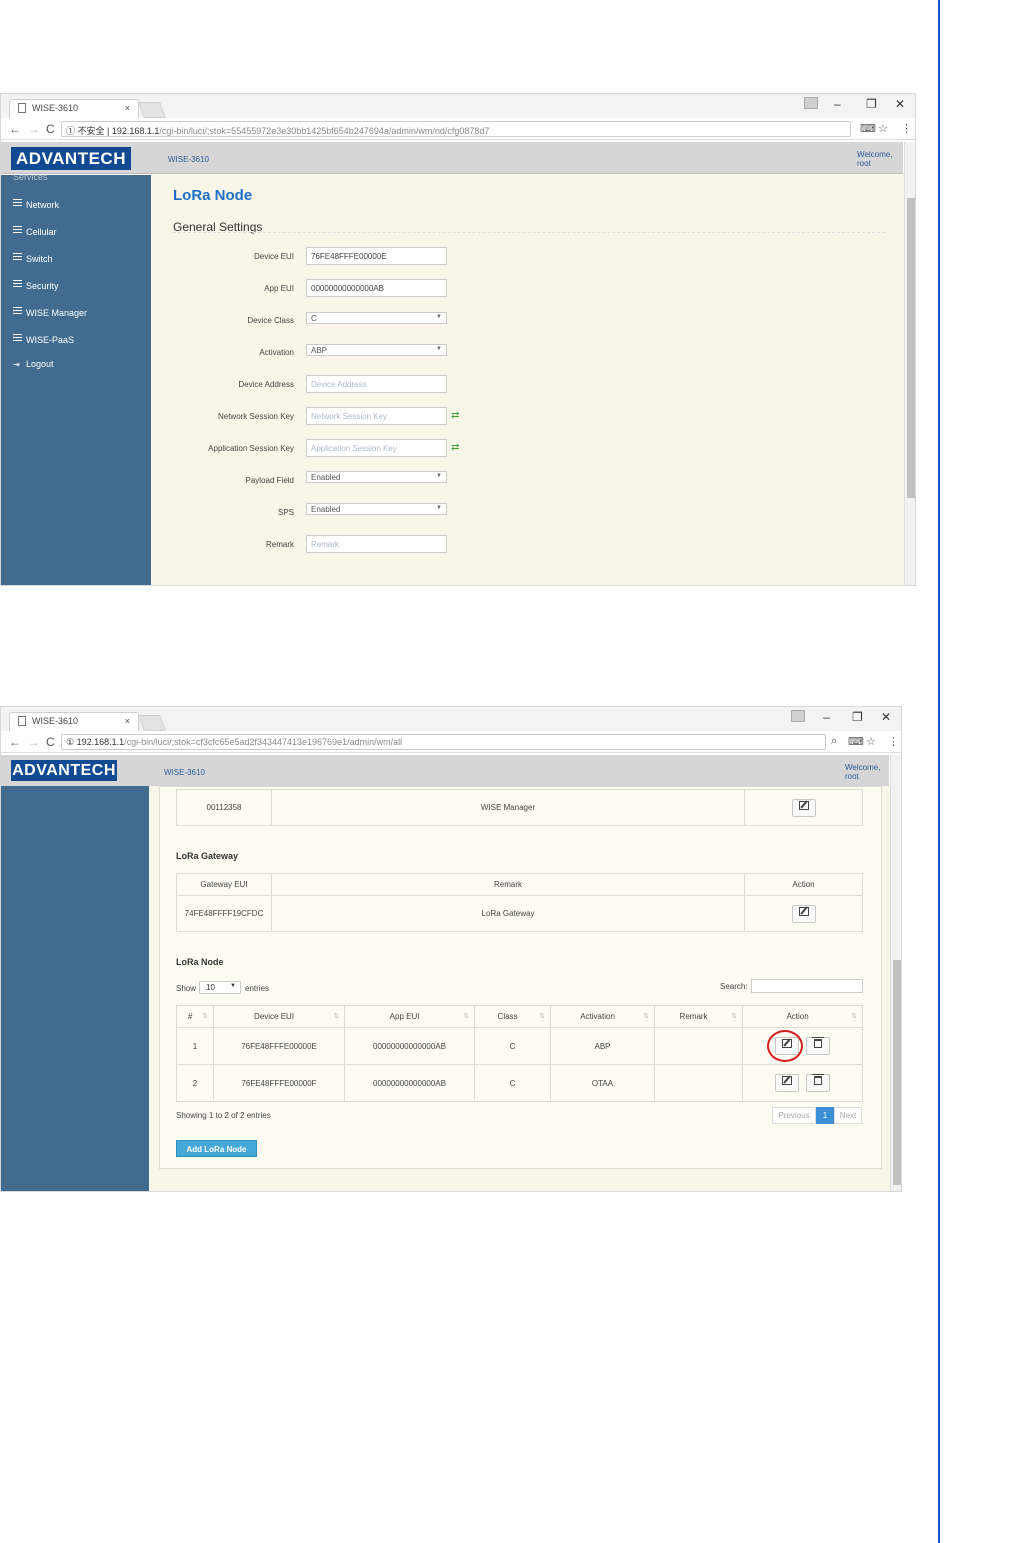  I want to click on device-address-field: Device Address, so click(376, 384).